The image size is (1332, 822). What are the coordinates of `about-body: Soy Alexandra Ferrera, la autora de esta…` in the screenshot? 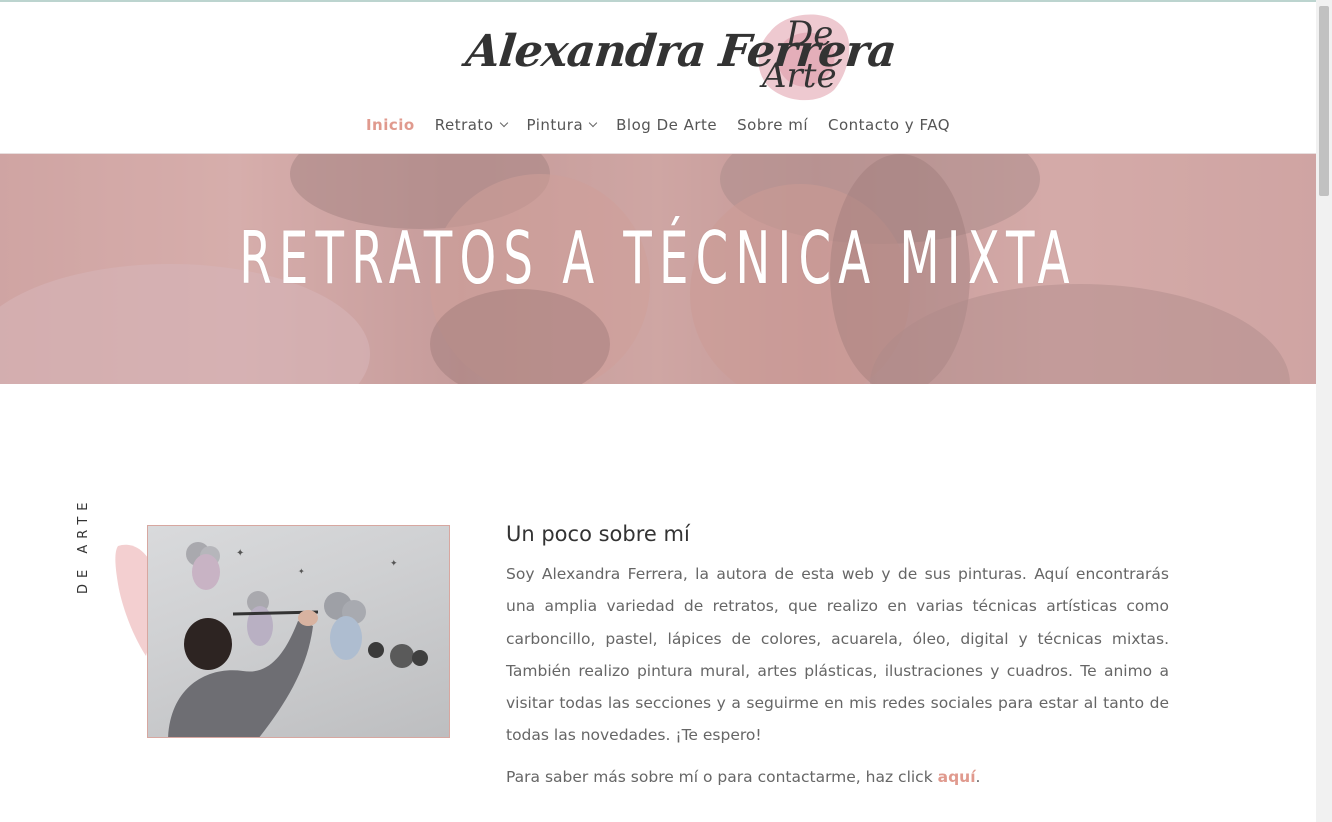 It's located at (837, 655).